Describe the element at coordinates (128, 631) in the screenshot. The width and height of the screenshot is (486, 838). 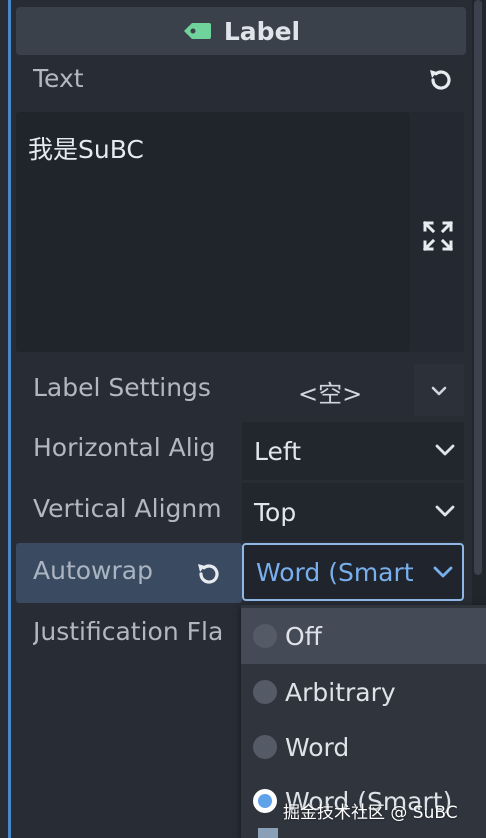
I see `justification-flags-label: Justification Fla` at that location.